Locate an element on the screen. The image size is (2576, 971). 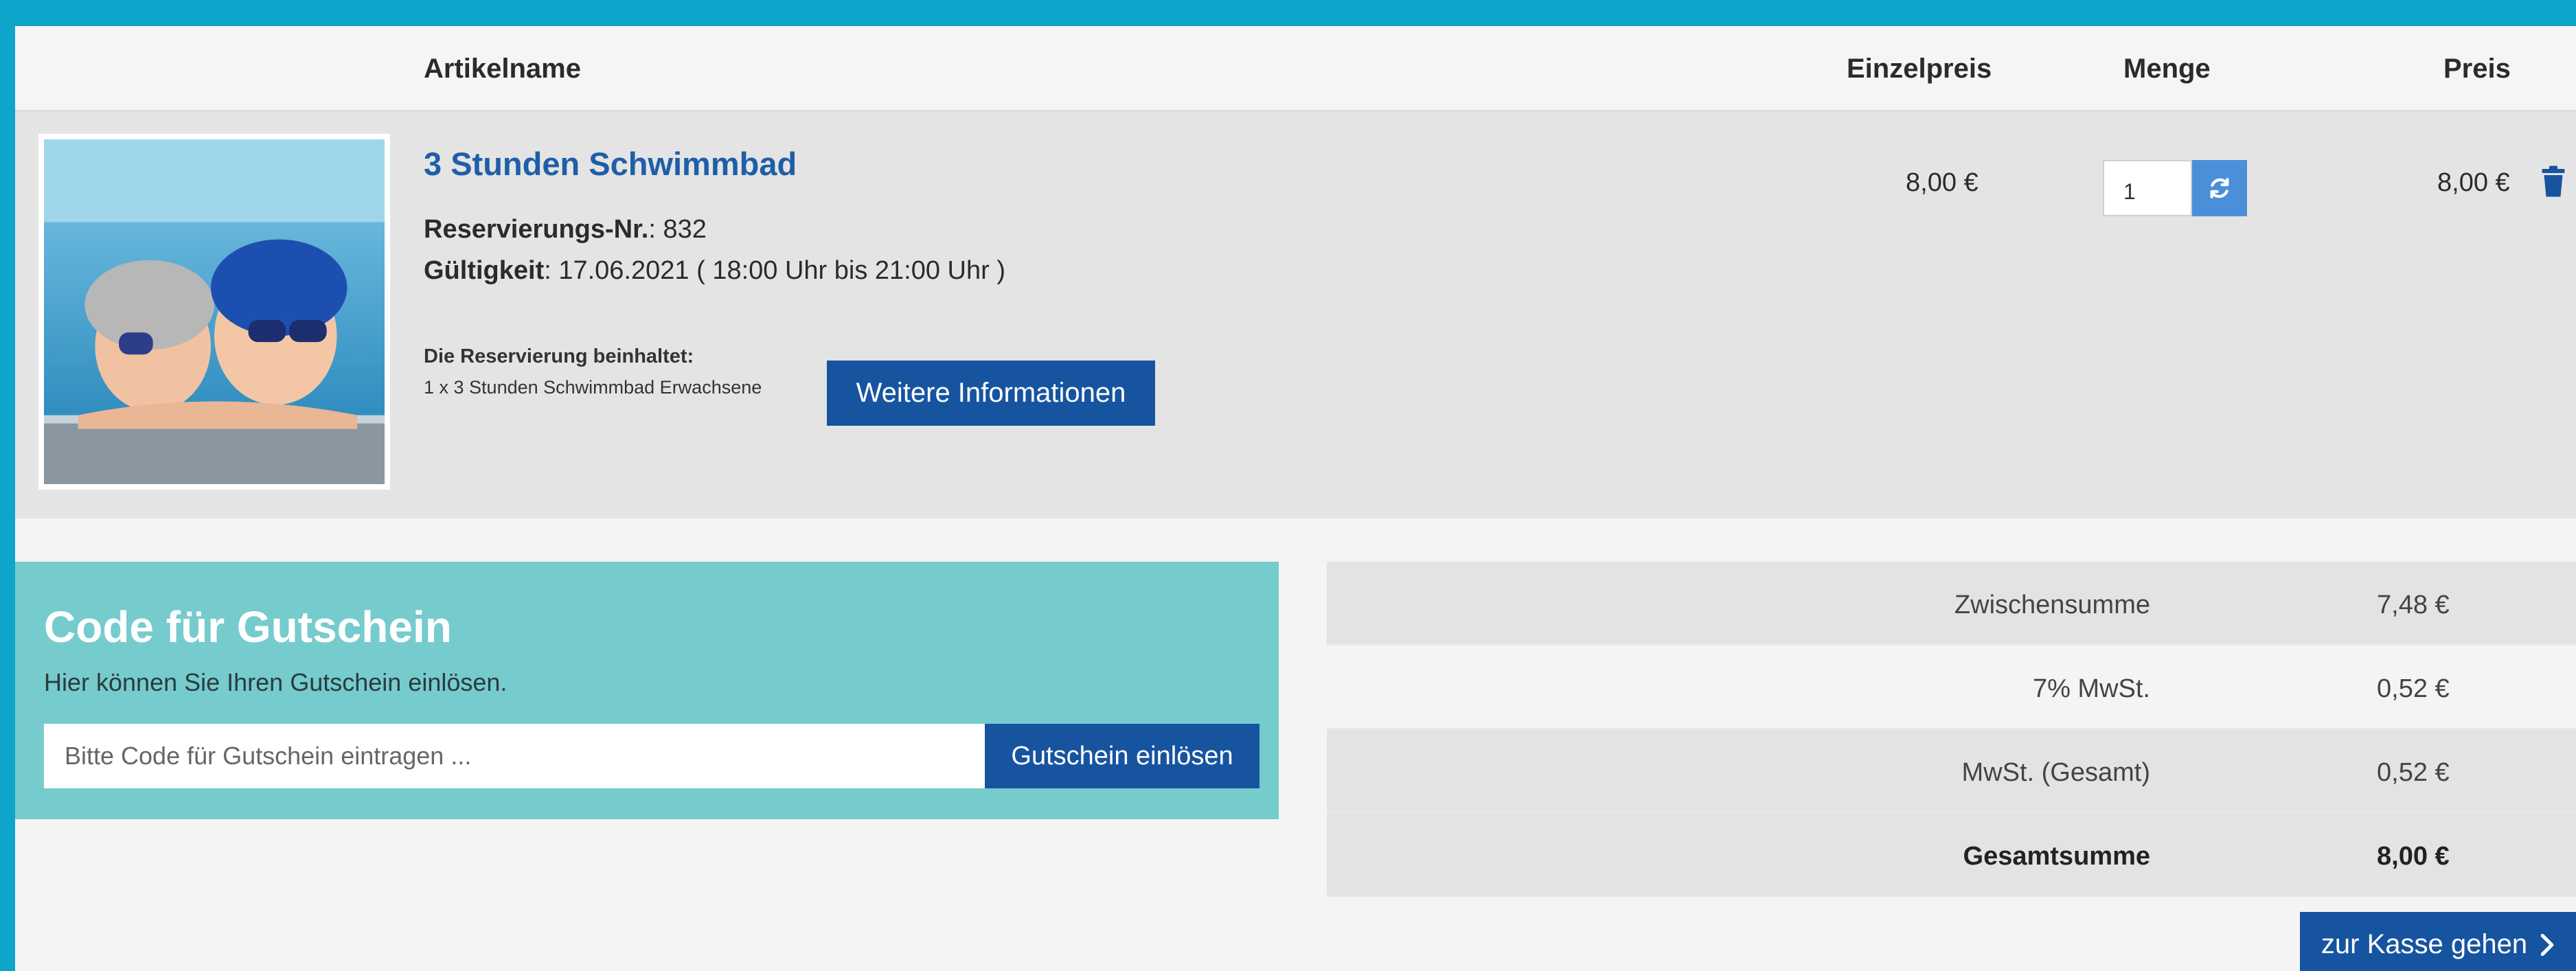
item-unit-price: 8,00 € is located at coordinates (1942, 182).